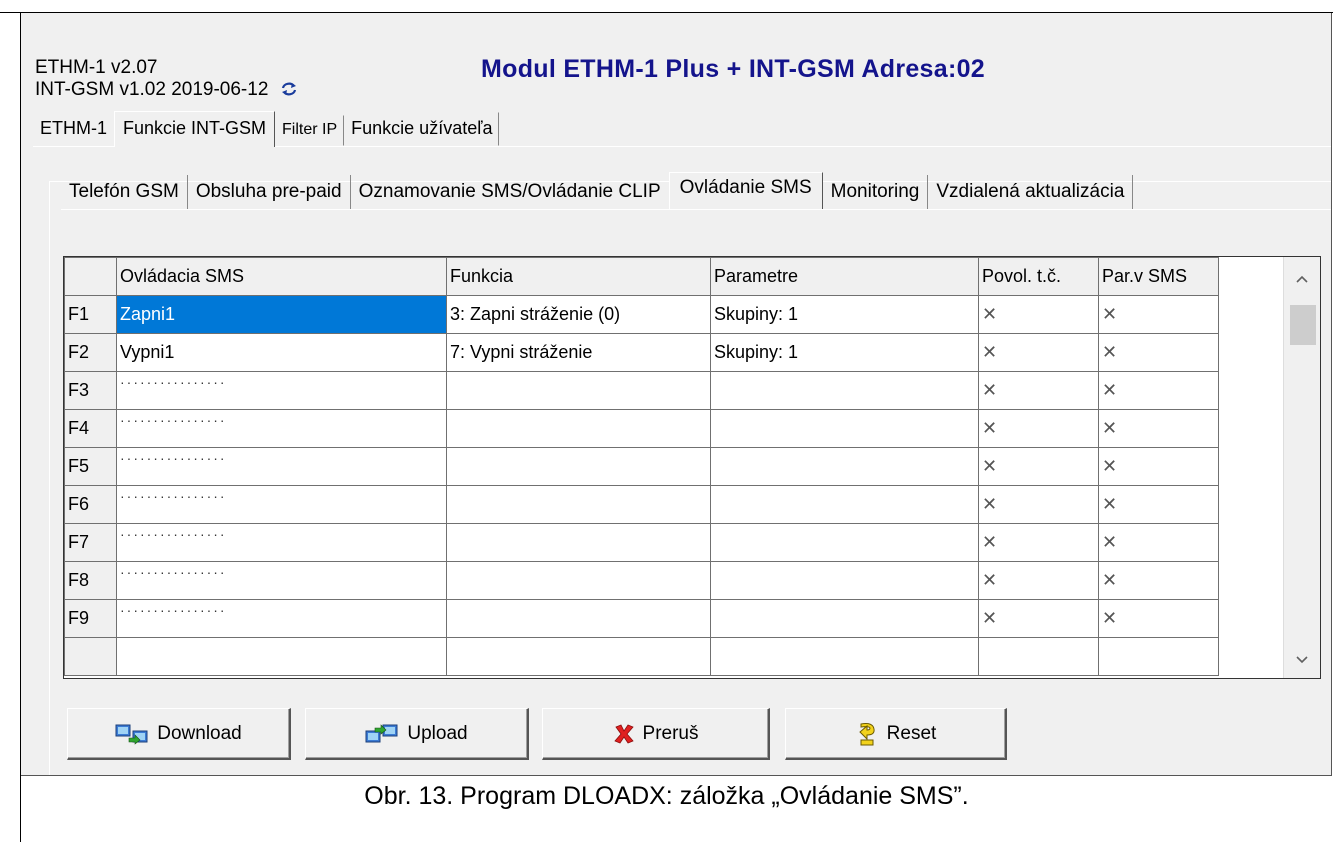 The height and width of the screenshot is (842, 1333). I want to click on tab-telefon-gsm: Telefón GSM, so click(124, 192).